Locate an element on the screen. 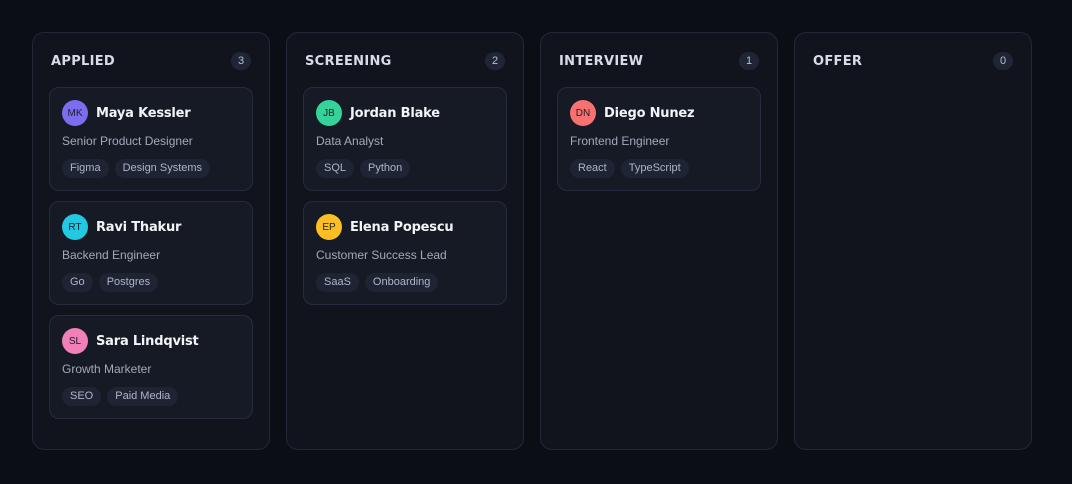 This screenshot has height=484, width=1072. avatar: RT is located at coordinates (75, 227).